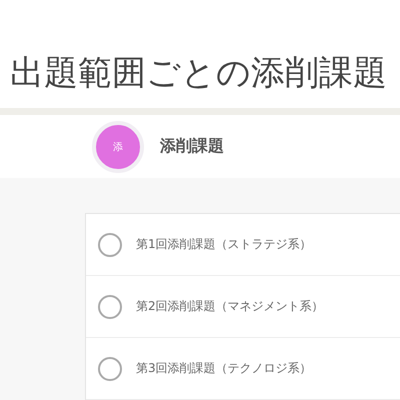  I want to click on assignment-item: 第2回添削課題（マネジメント系）, so click(243, 307).